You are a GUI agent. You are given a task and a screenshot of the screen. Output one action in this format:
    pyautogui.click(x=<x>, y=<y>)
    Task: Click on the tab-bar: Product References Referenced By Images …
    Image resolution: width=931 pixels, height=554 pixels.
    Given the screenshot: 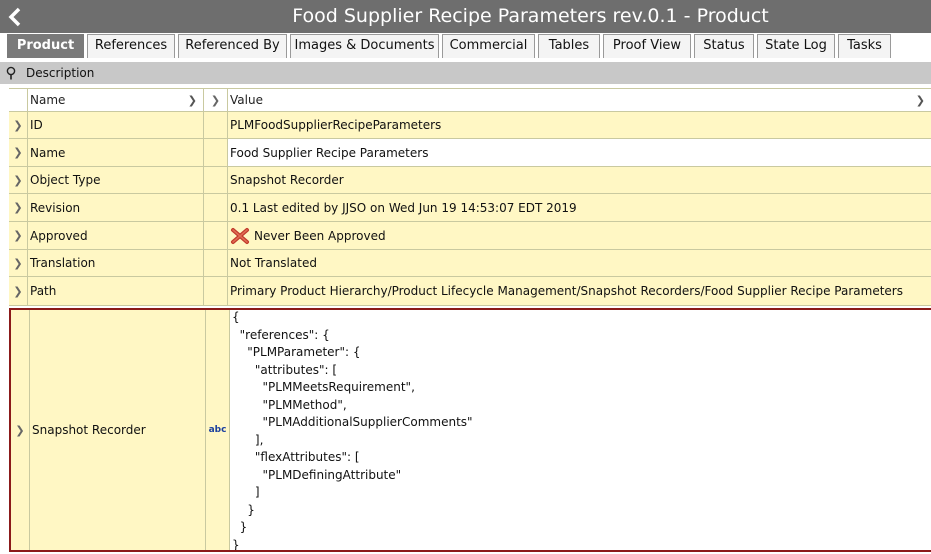 What is the action you would take?
    pyautogui.click(x=465, y=45)
    